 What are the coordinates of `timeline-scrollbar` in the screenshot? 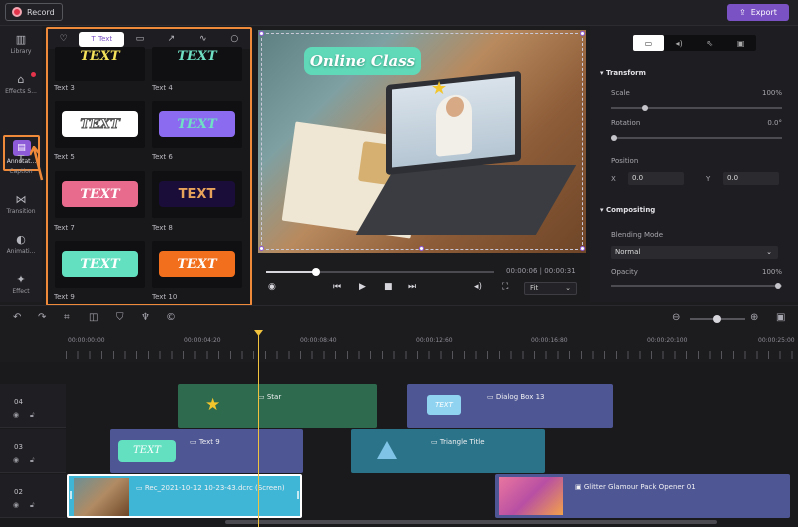 It's located at (471, 522).